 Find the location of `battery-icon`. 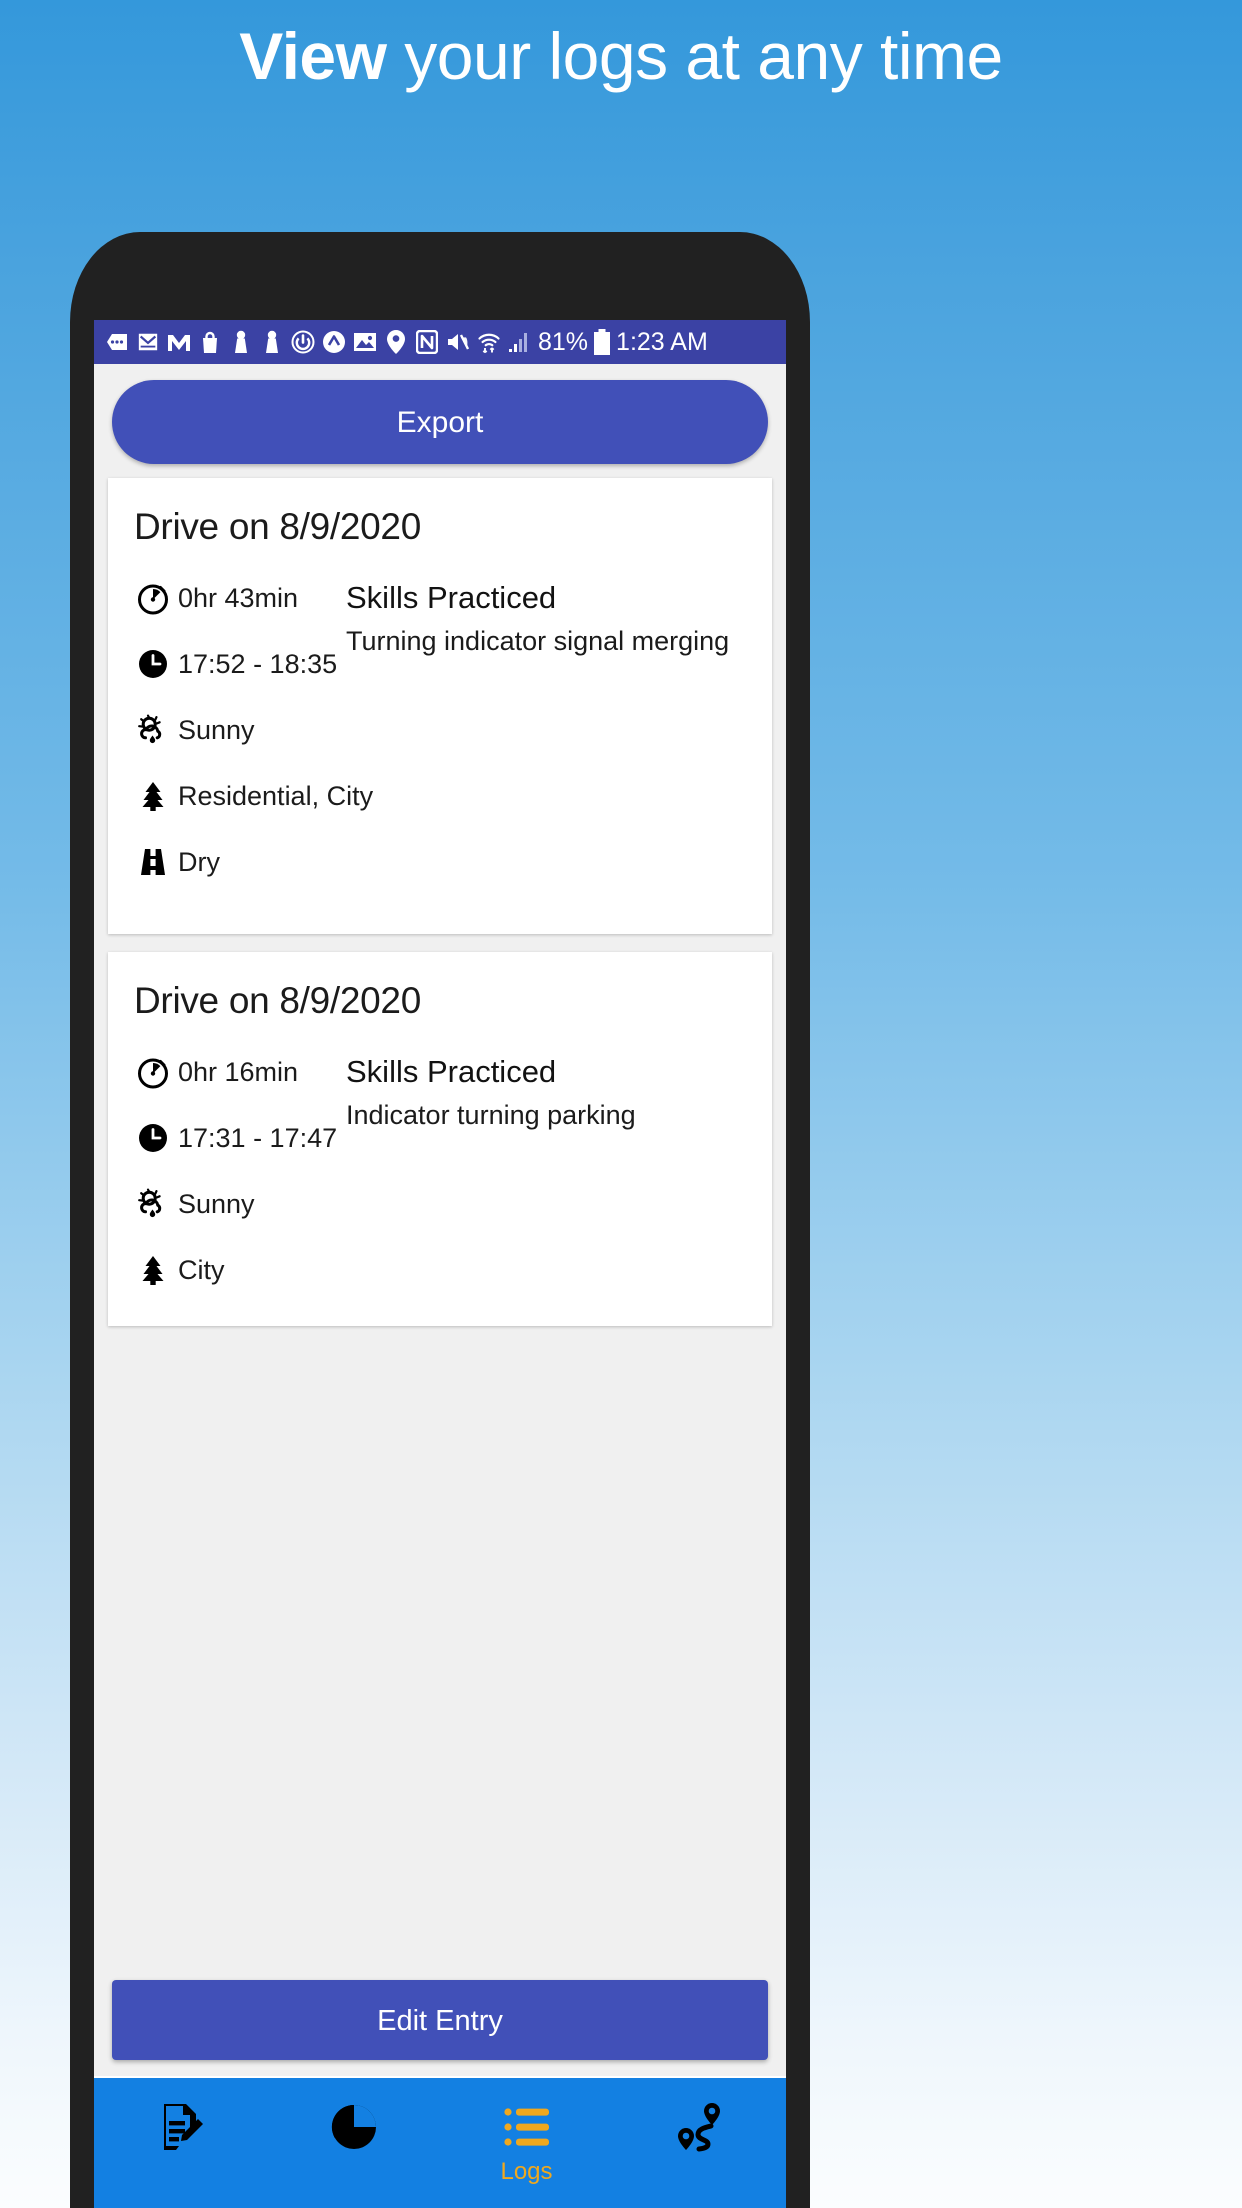

battery-icon is located at coordinates (602, 342).